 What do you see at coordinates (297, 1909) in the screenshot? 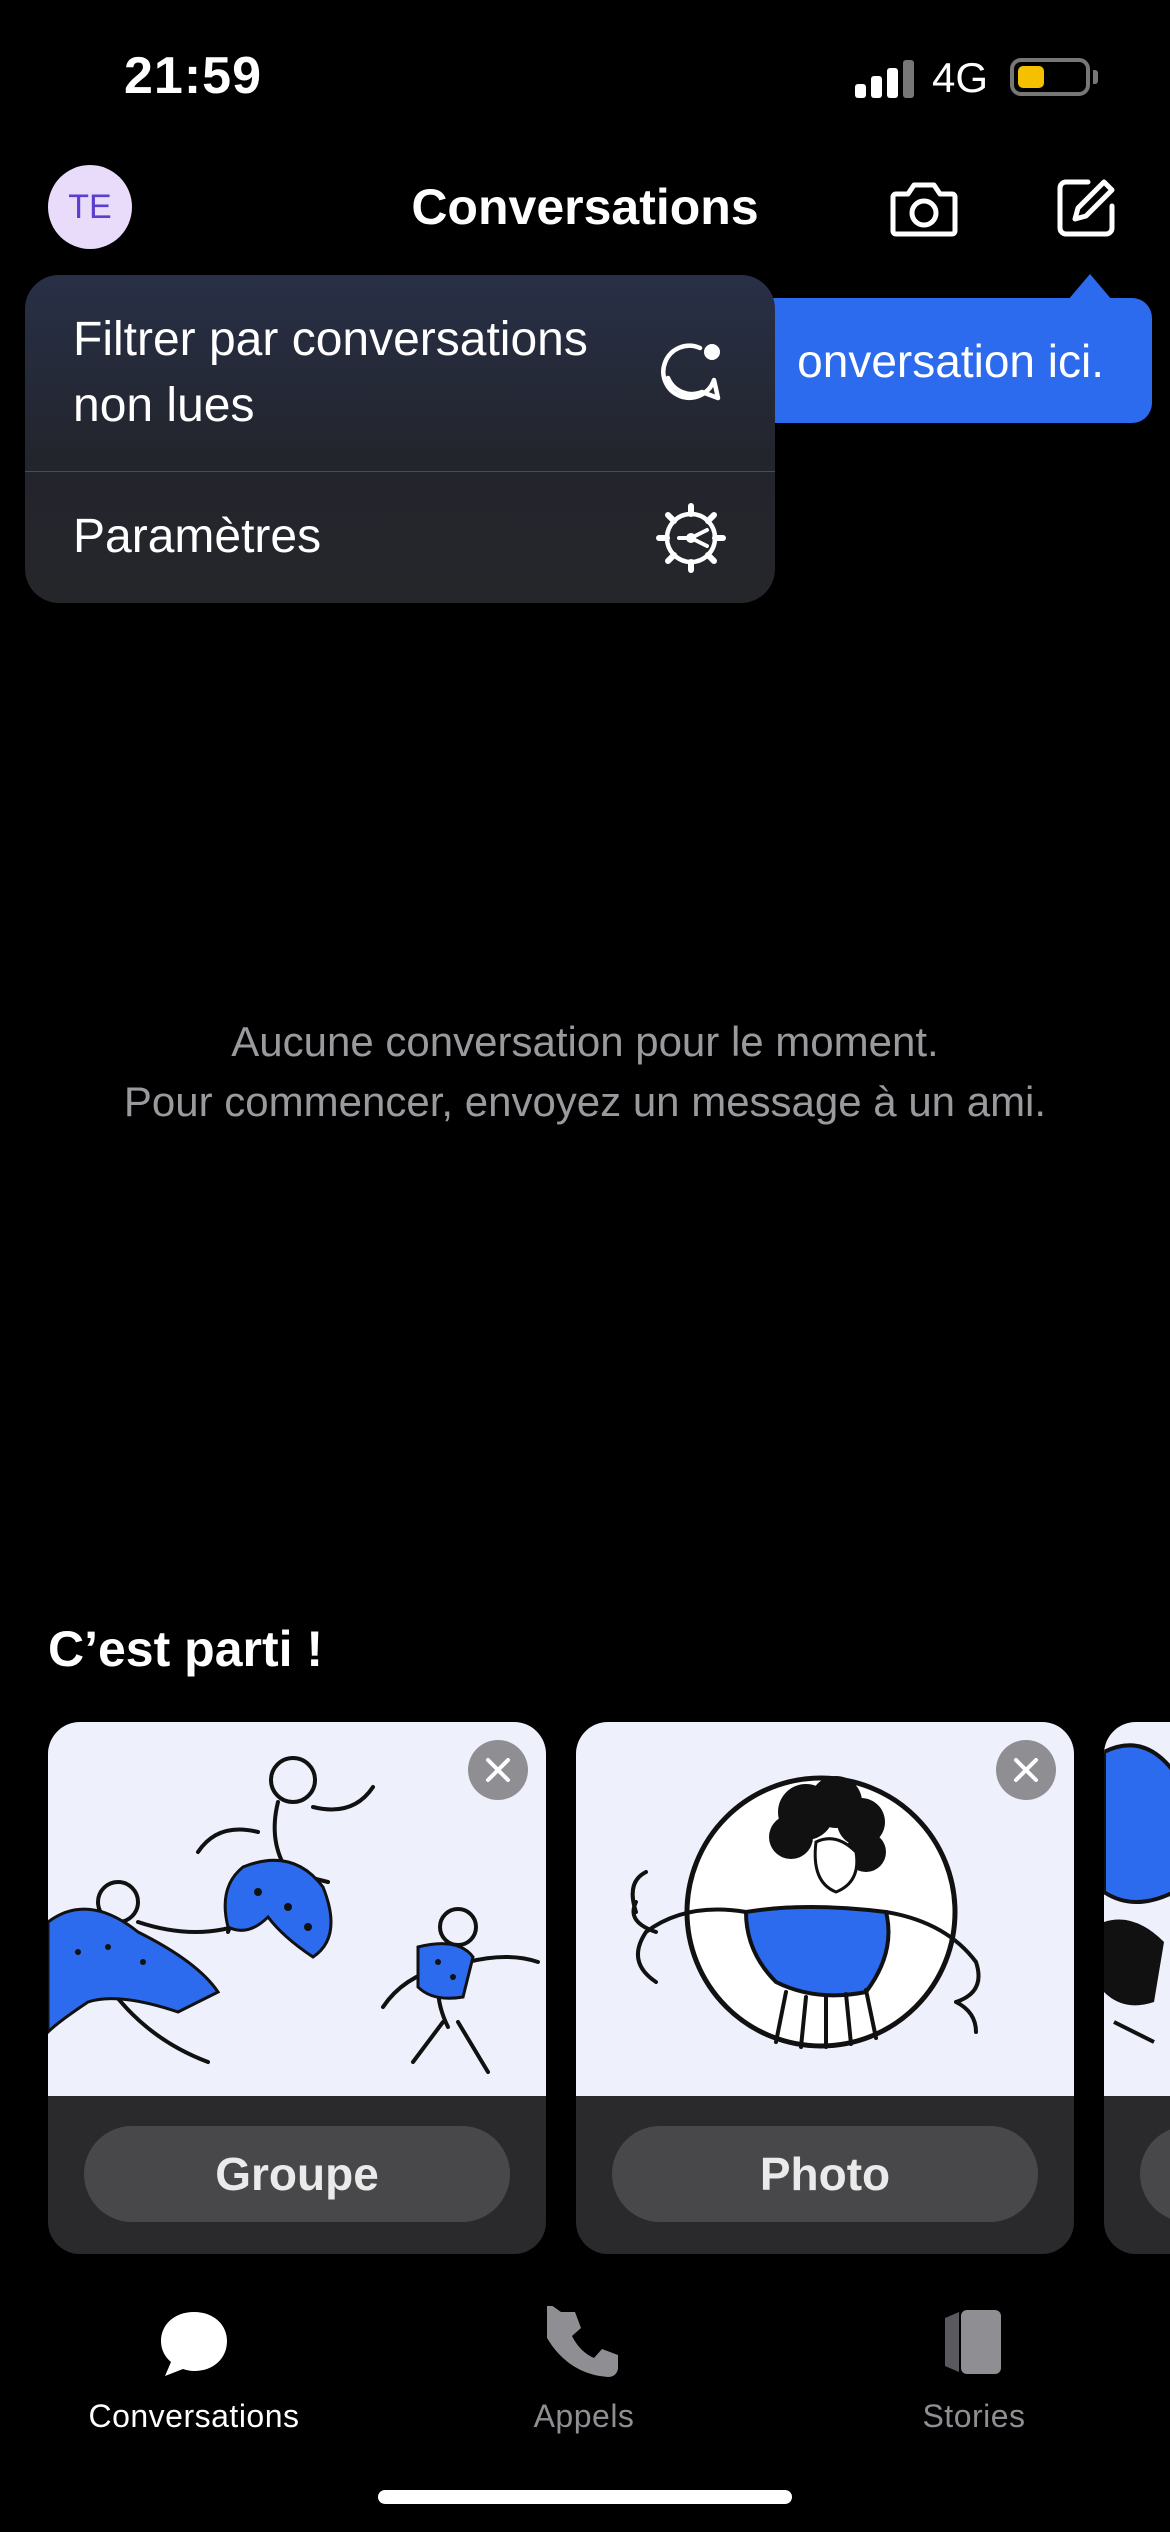
I see `group-illustration` at bounding box center [297, 1909].